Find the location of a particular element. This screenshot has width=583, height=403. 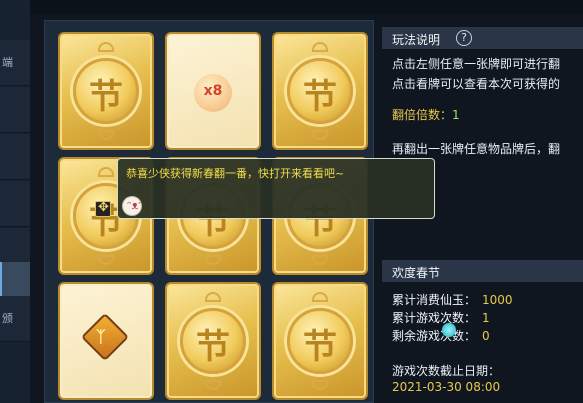

sidebar-item-label: 端 is located at coordinates (7, 62).